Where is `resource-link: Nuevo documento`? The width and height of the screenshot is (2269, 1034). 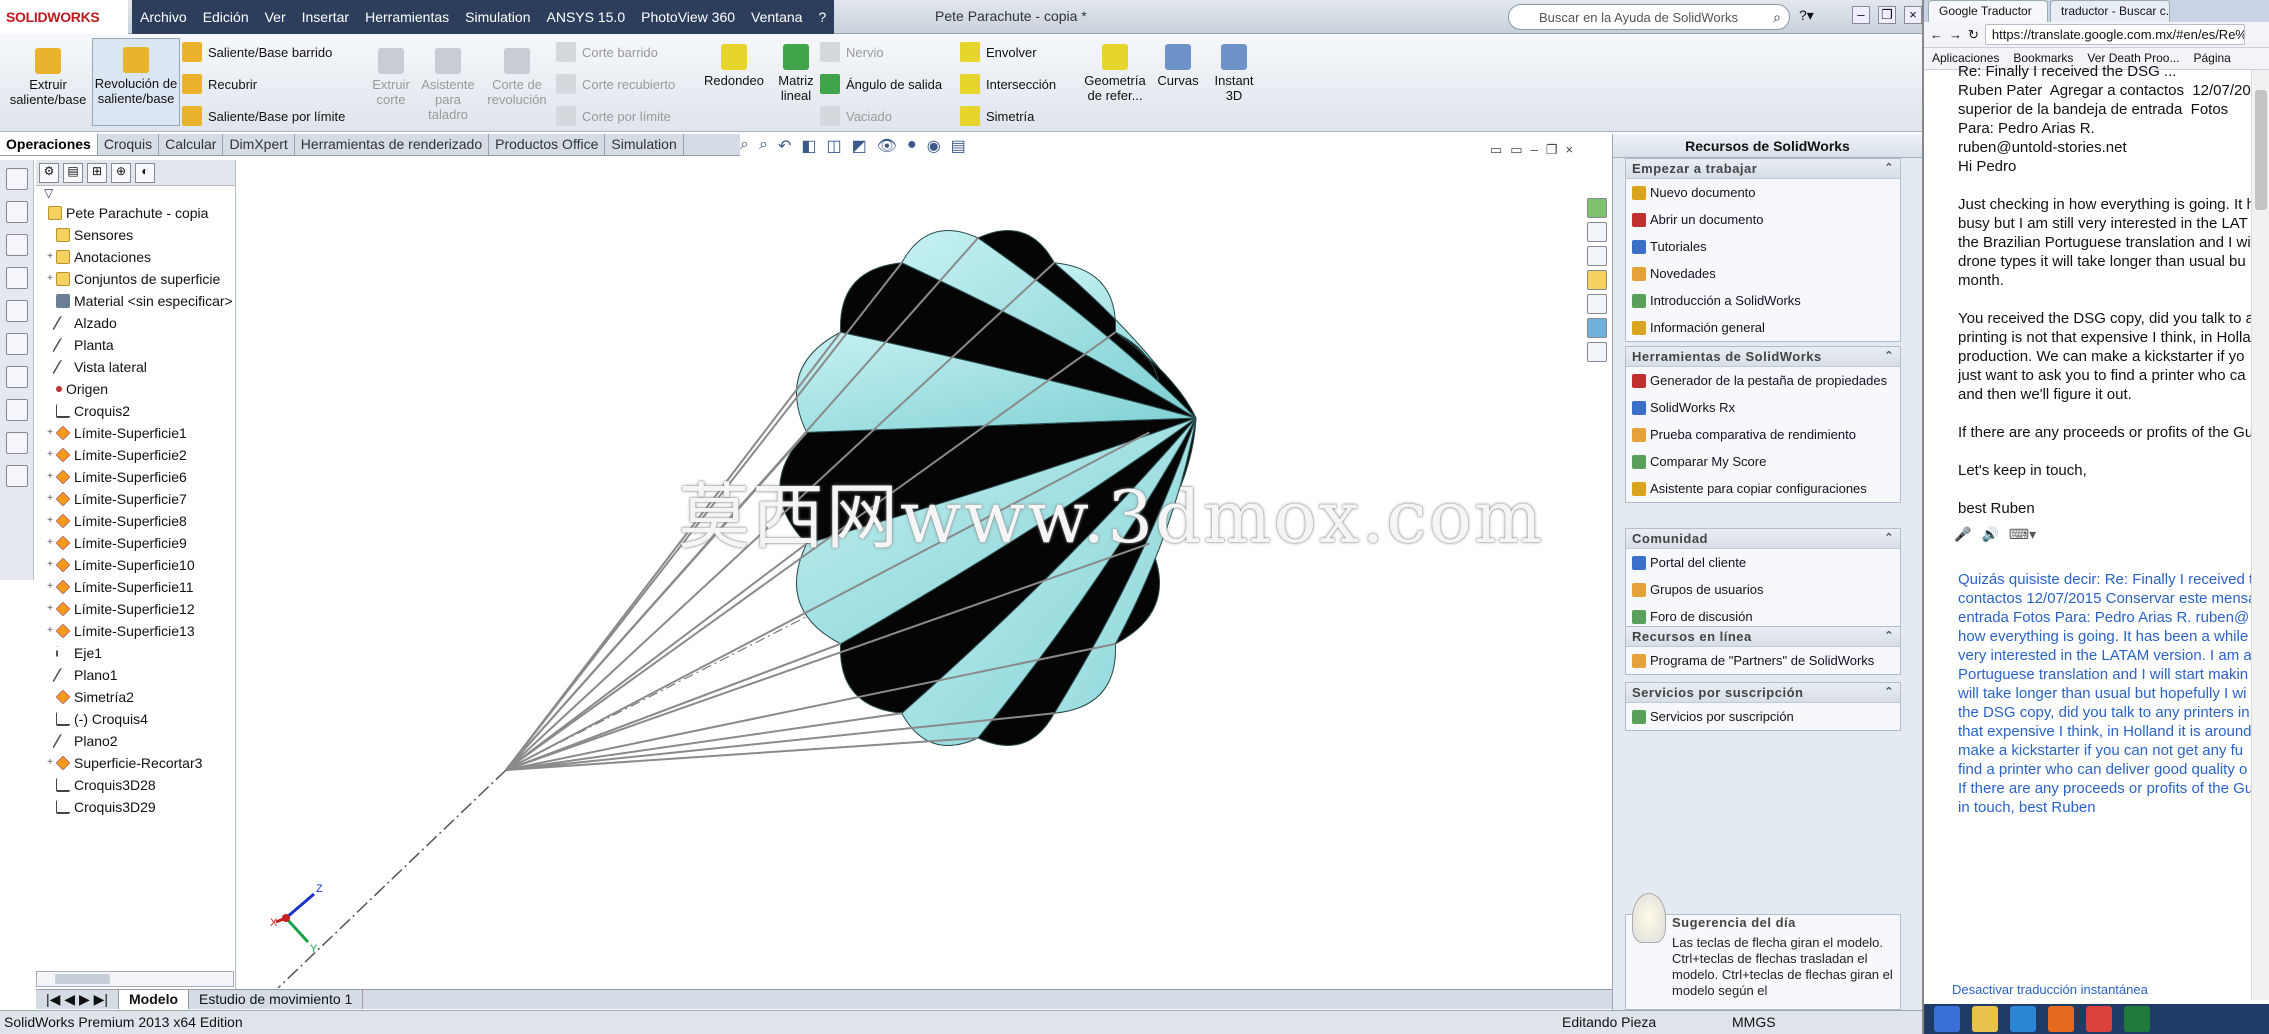
resource-link: Nuevo documento is located at coordinates (1763, 192).